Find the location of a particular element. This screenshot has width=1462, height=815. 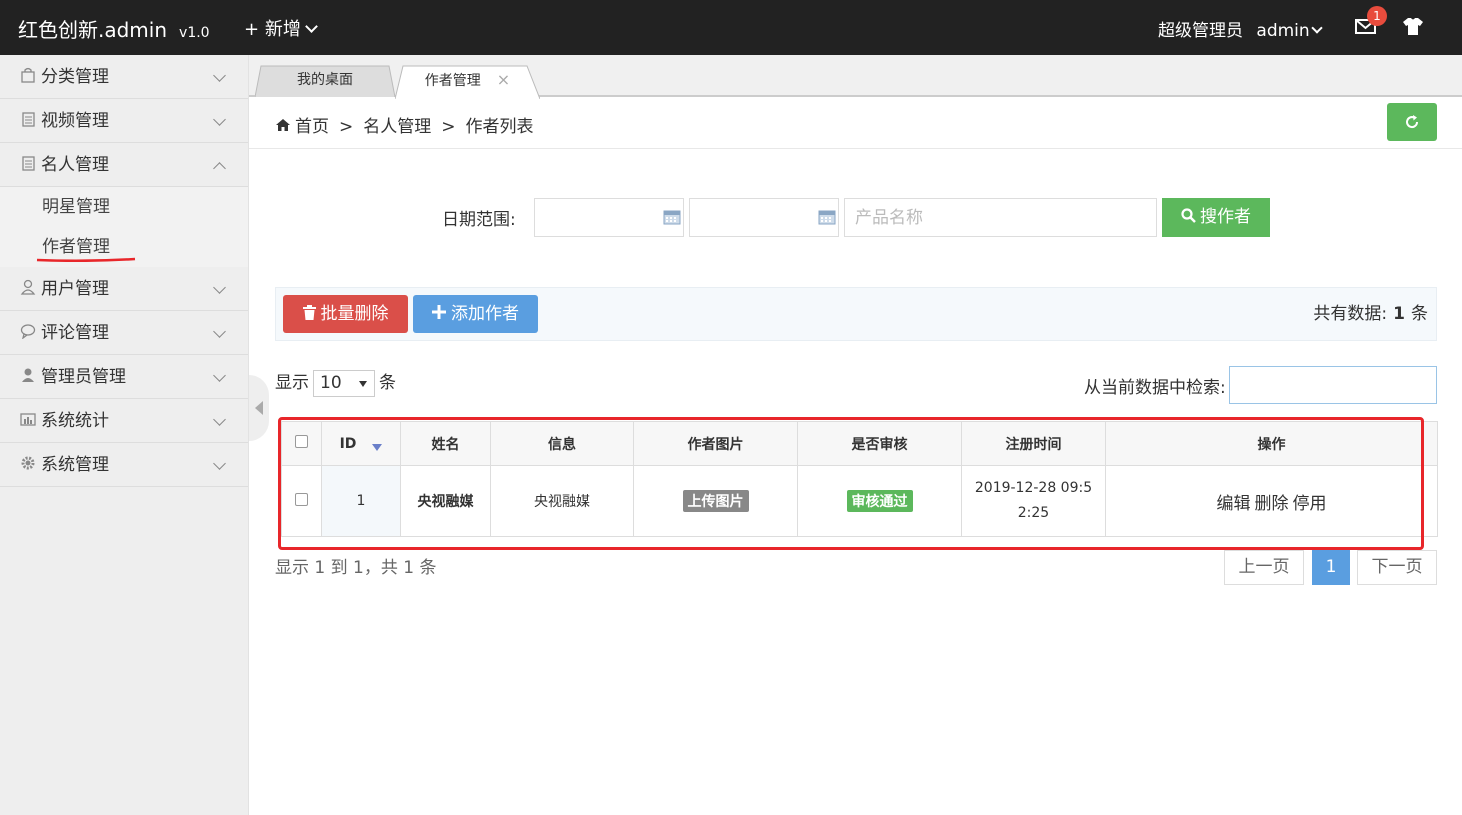

column-header-image: 作者图片 is located at coordinates (715, 443).